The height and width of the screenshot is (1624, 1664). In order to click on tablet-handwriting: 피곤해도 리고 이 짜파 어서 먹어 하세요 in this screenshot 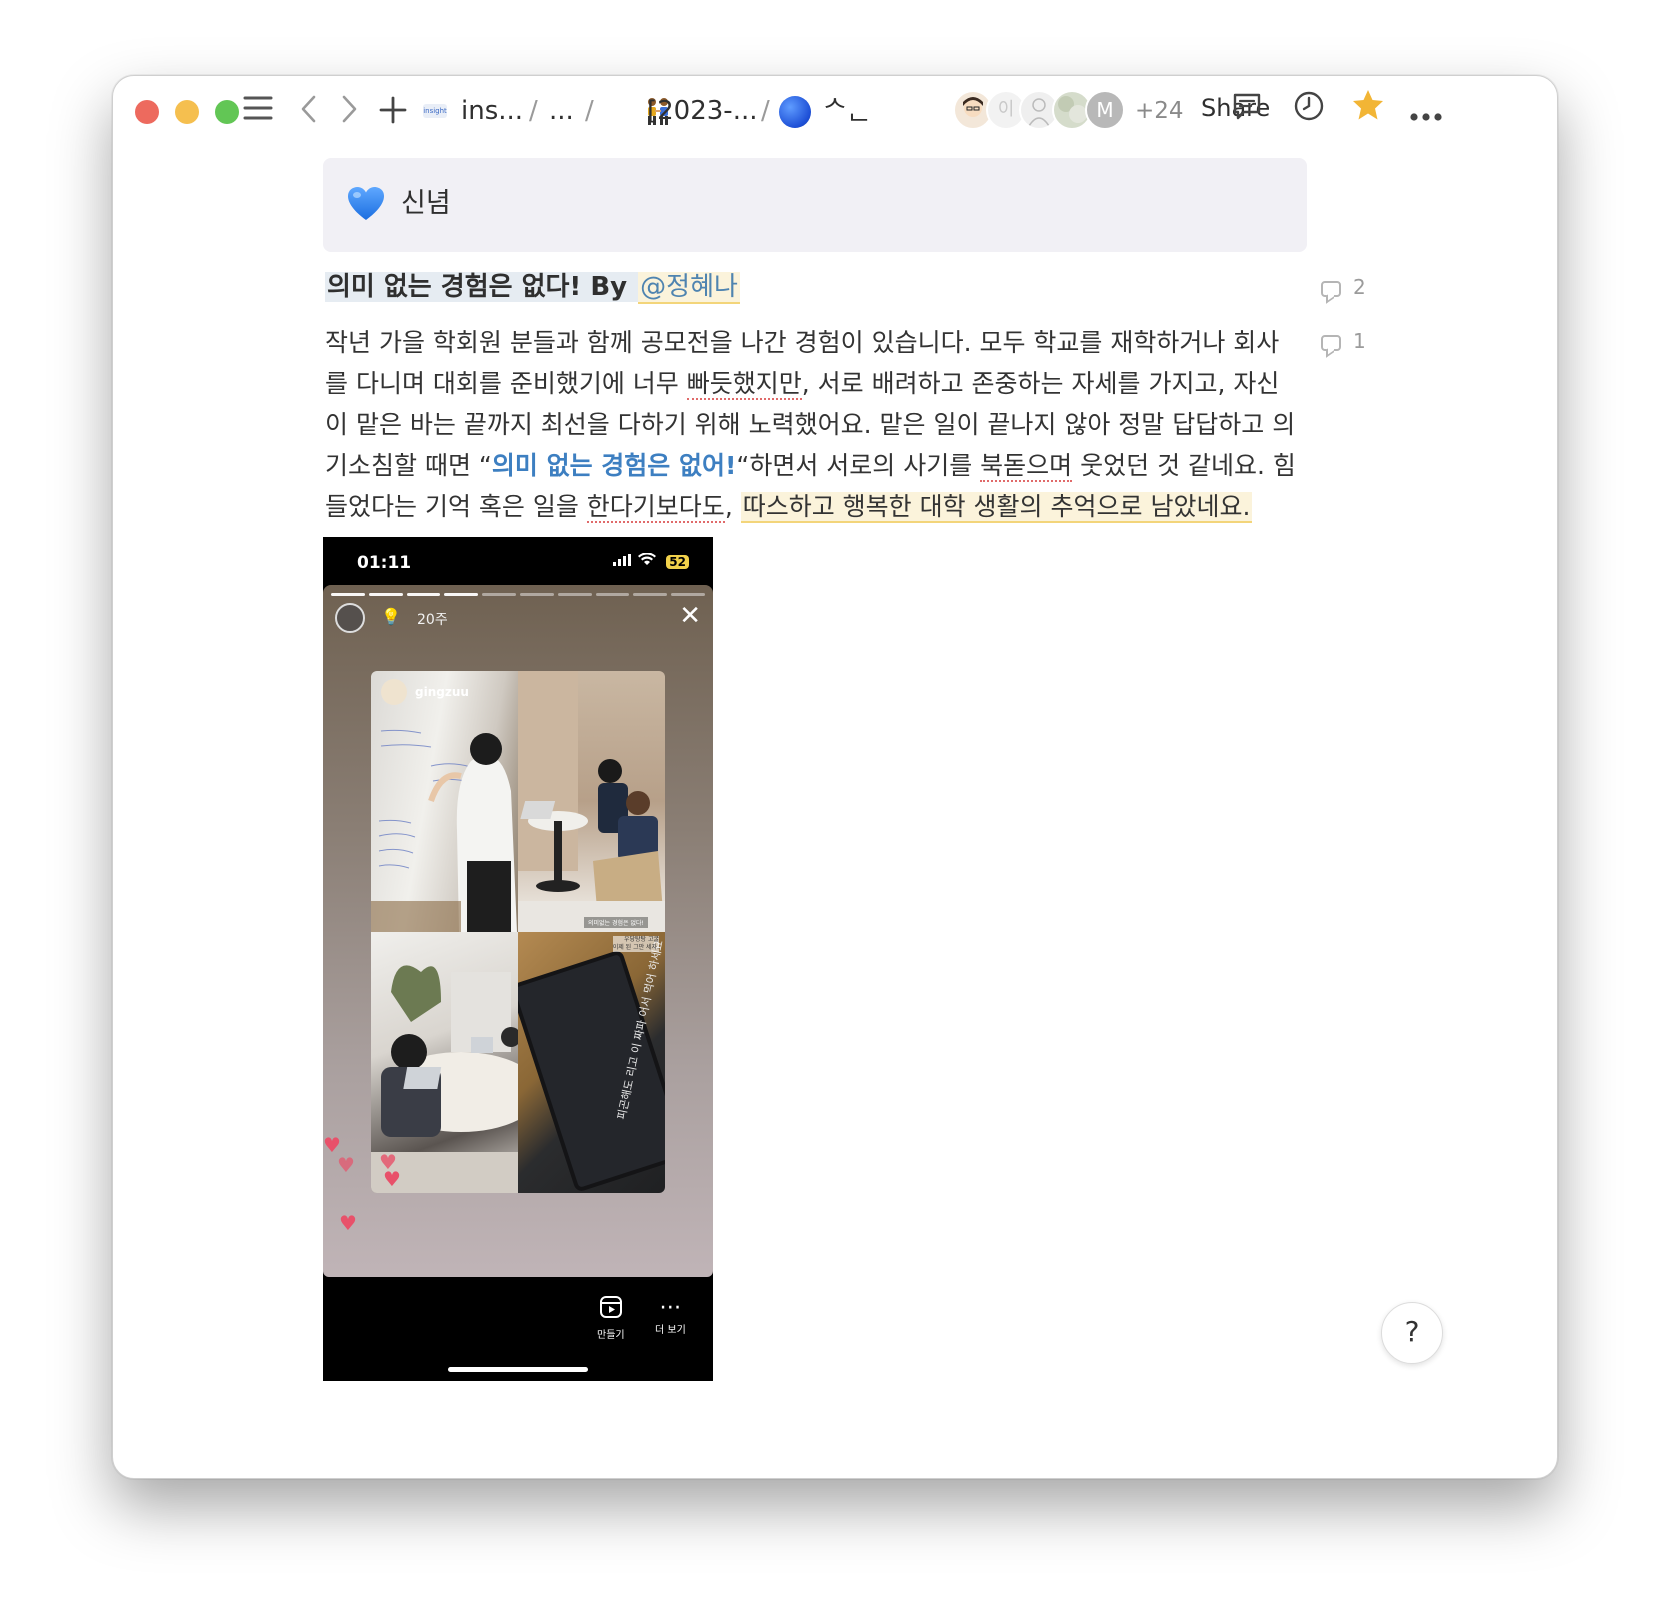, I will do `click(639, 1030)`.